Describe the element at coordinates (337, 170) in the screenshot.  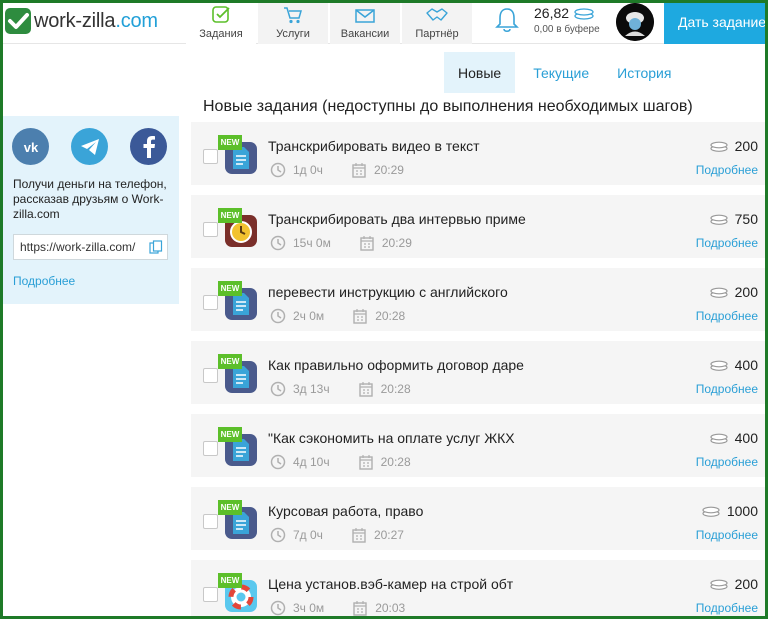
I see `task-meta: 1д 0ч 20:29` at that location.